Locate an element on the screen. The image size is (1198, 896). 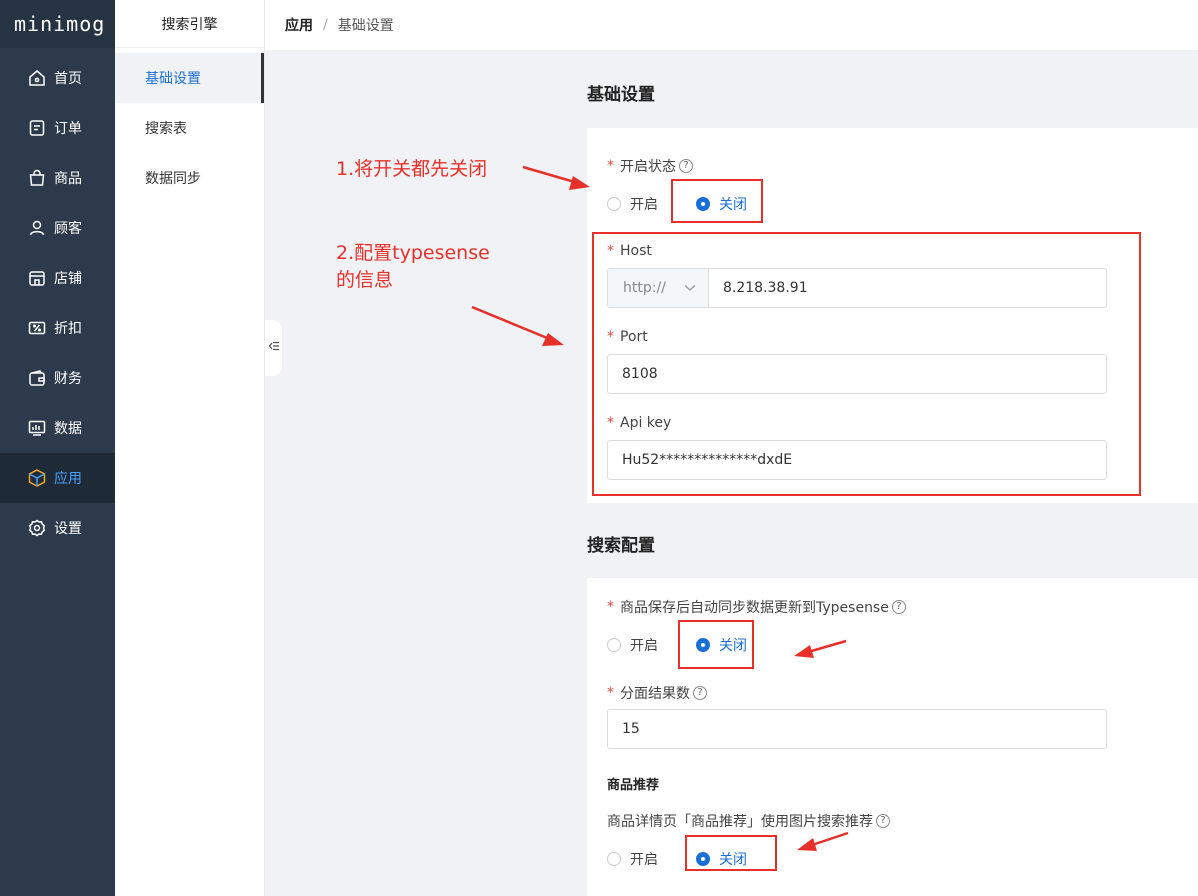
annotation-box-auto-sync is located at coordinates (716, 644).